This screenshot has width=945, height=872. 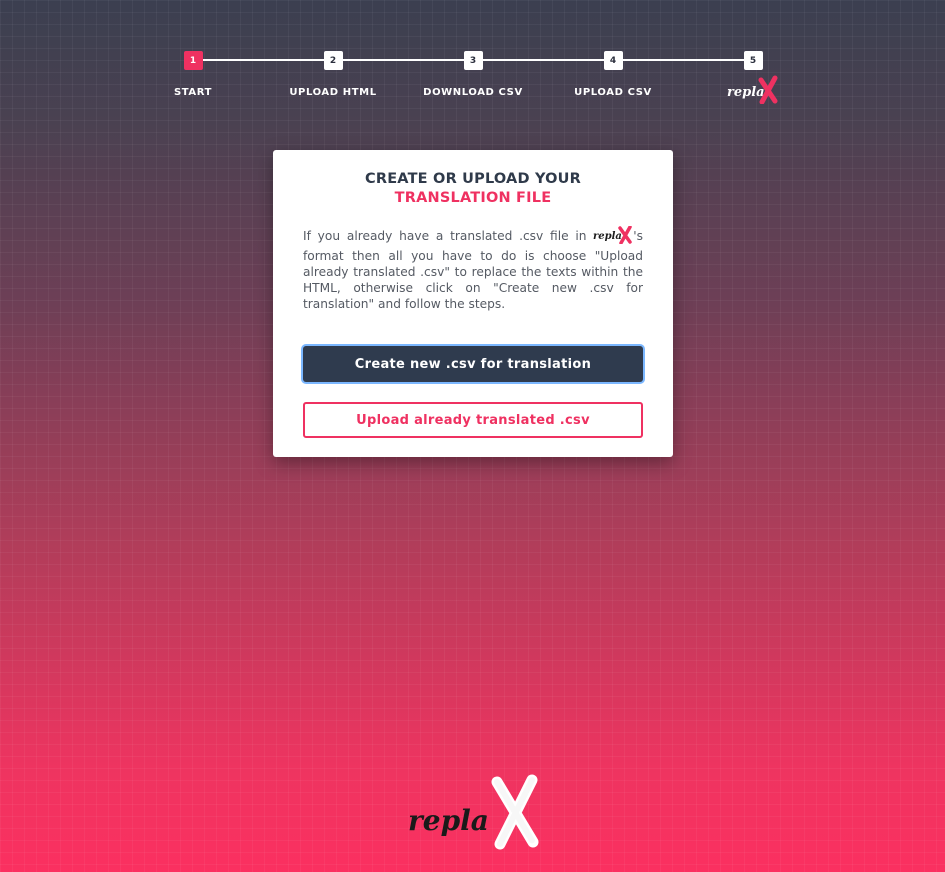 What do you see at coordinates (193, 74) in the screenshot?
I see `step-start: 1 START` at bounding box center [193, 74].